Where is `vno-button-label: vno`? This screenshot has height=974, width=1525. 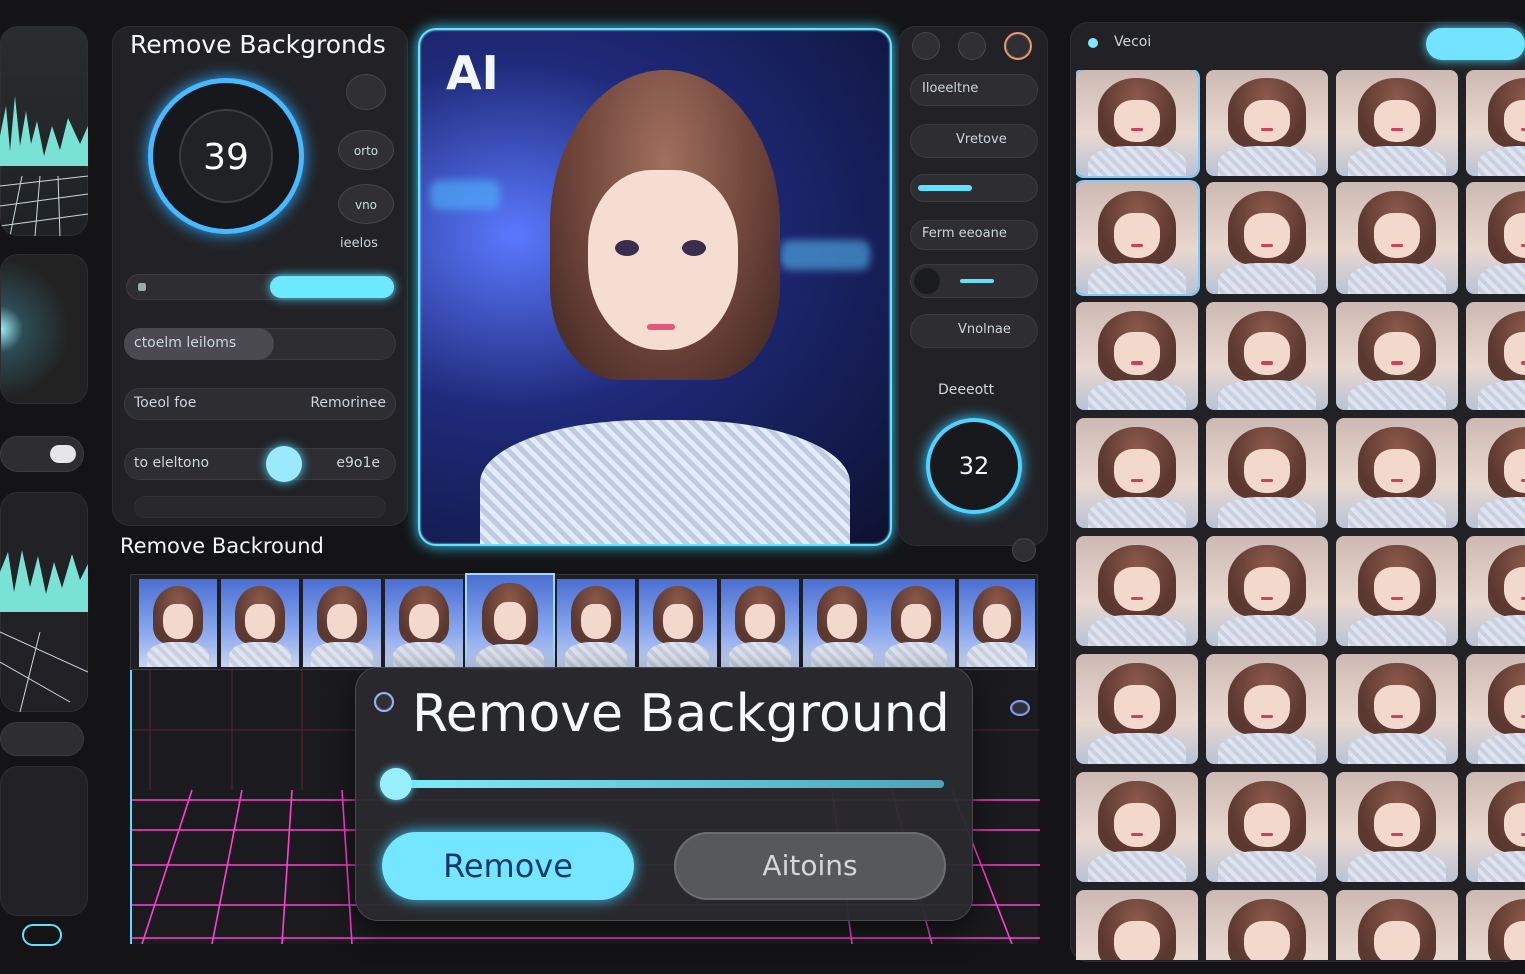
vno-button-label: vno is located at coordinates (366, 205).